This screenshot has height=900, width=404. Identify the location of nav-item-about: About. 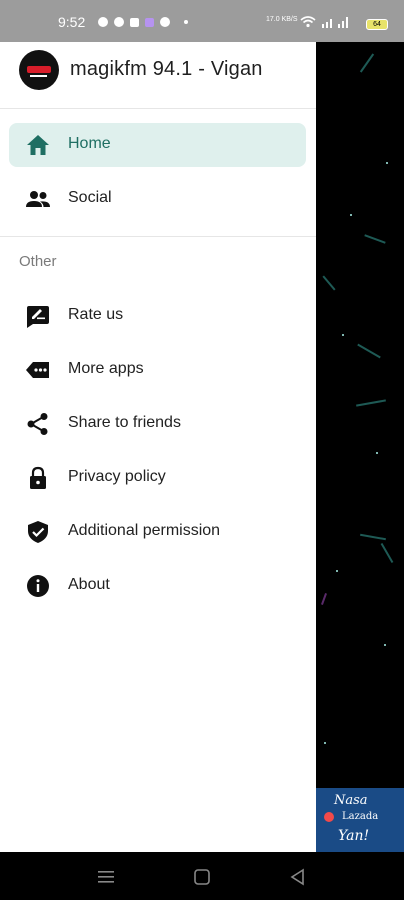
(157, 586).